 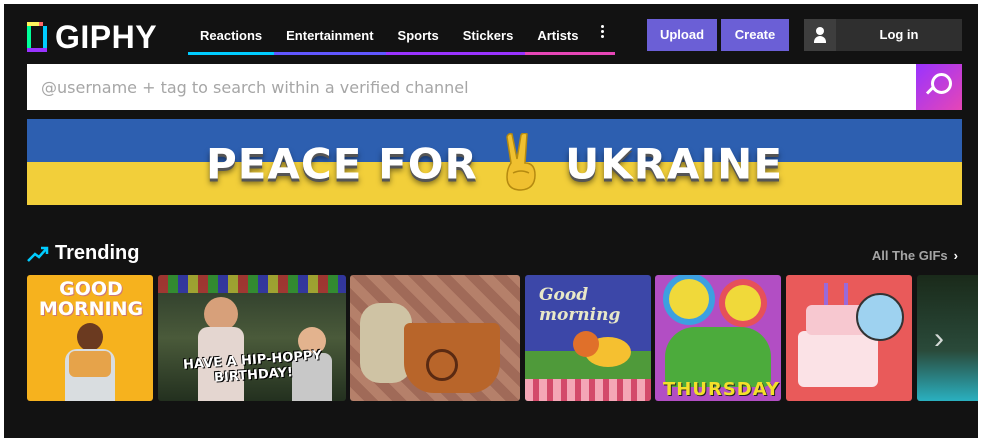 What do you see at coordinates (97, 253) in the screenshot?
I see `trending-title: Trending` at bounding box center [97, 253].